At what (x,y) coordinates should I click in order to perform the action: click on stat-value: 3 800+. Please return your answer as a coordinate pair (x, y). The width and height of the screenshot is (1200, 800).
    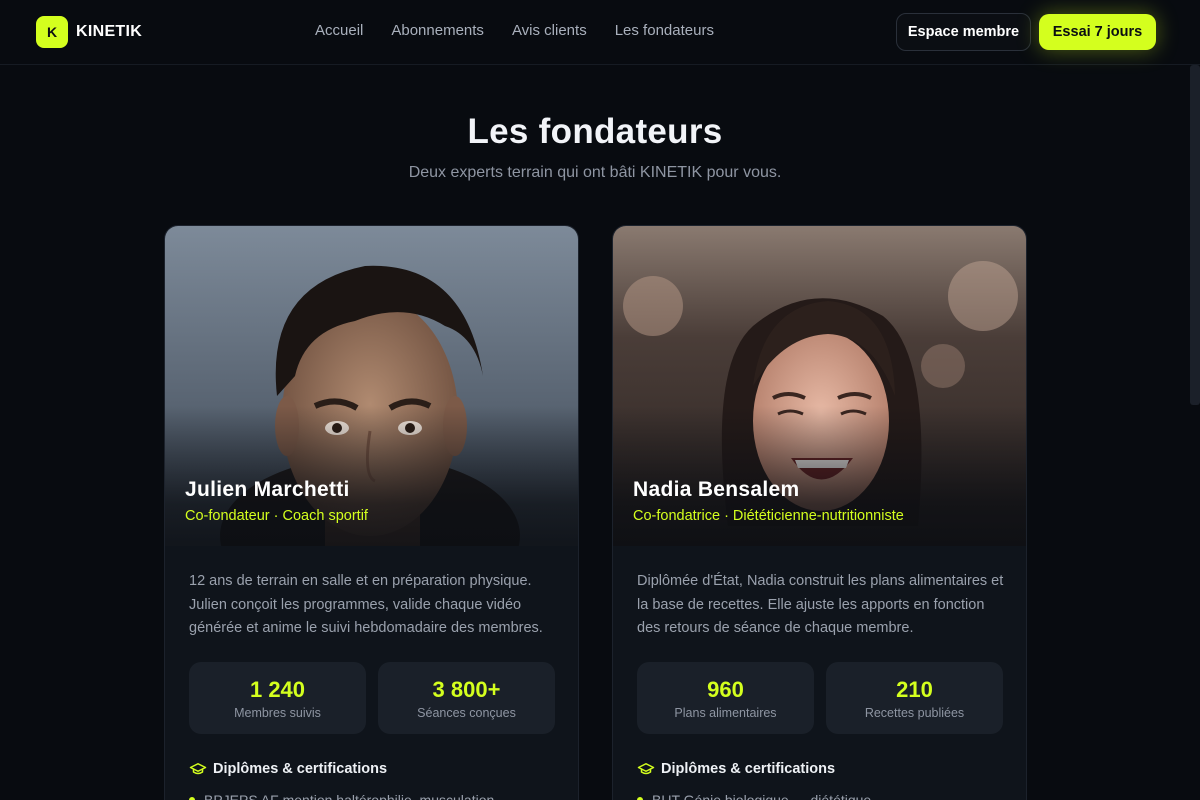
    Looking at the image, I should click on (466, 689).